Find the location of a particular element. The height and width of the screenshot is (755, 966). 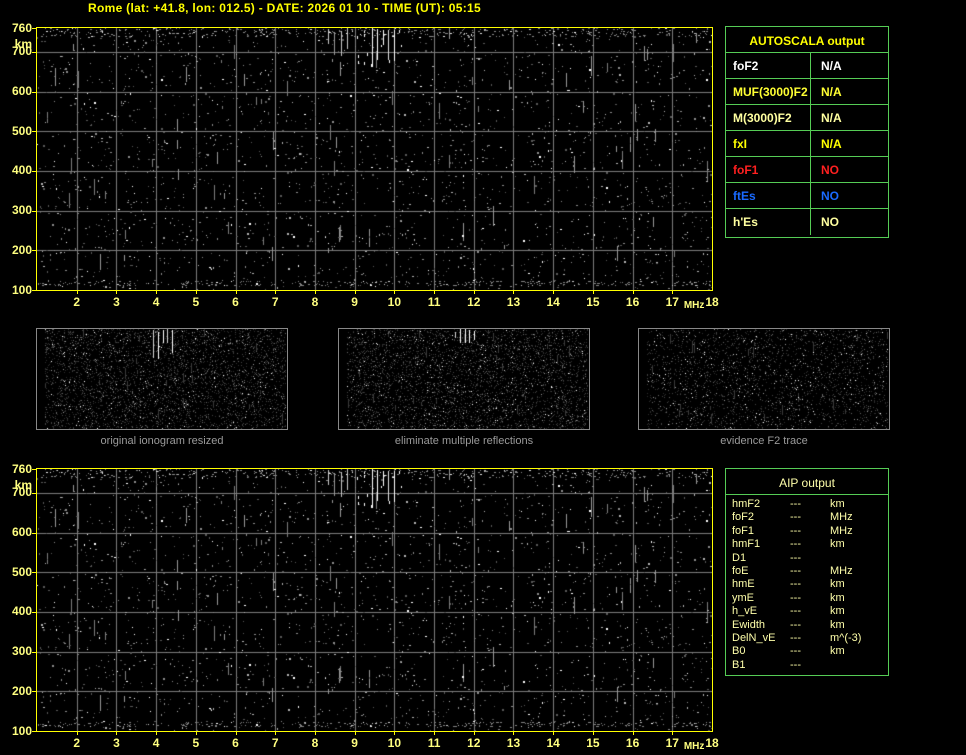

aip-row: Ewidth --- km is located at coordinates (807, 625).